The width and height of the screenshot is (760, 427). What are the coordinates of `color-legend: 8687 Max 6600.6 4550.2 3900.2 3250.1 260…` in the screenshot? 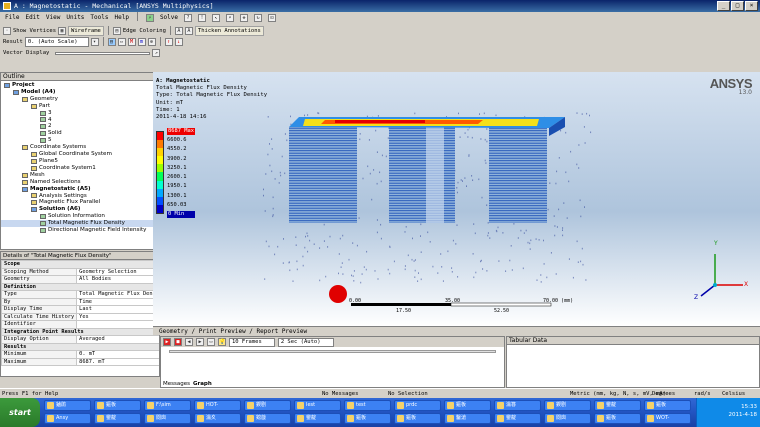 It's located at (178, 173).